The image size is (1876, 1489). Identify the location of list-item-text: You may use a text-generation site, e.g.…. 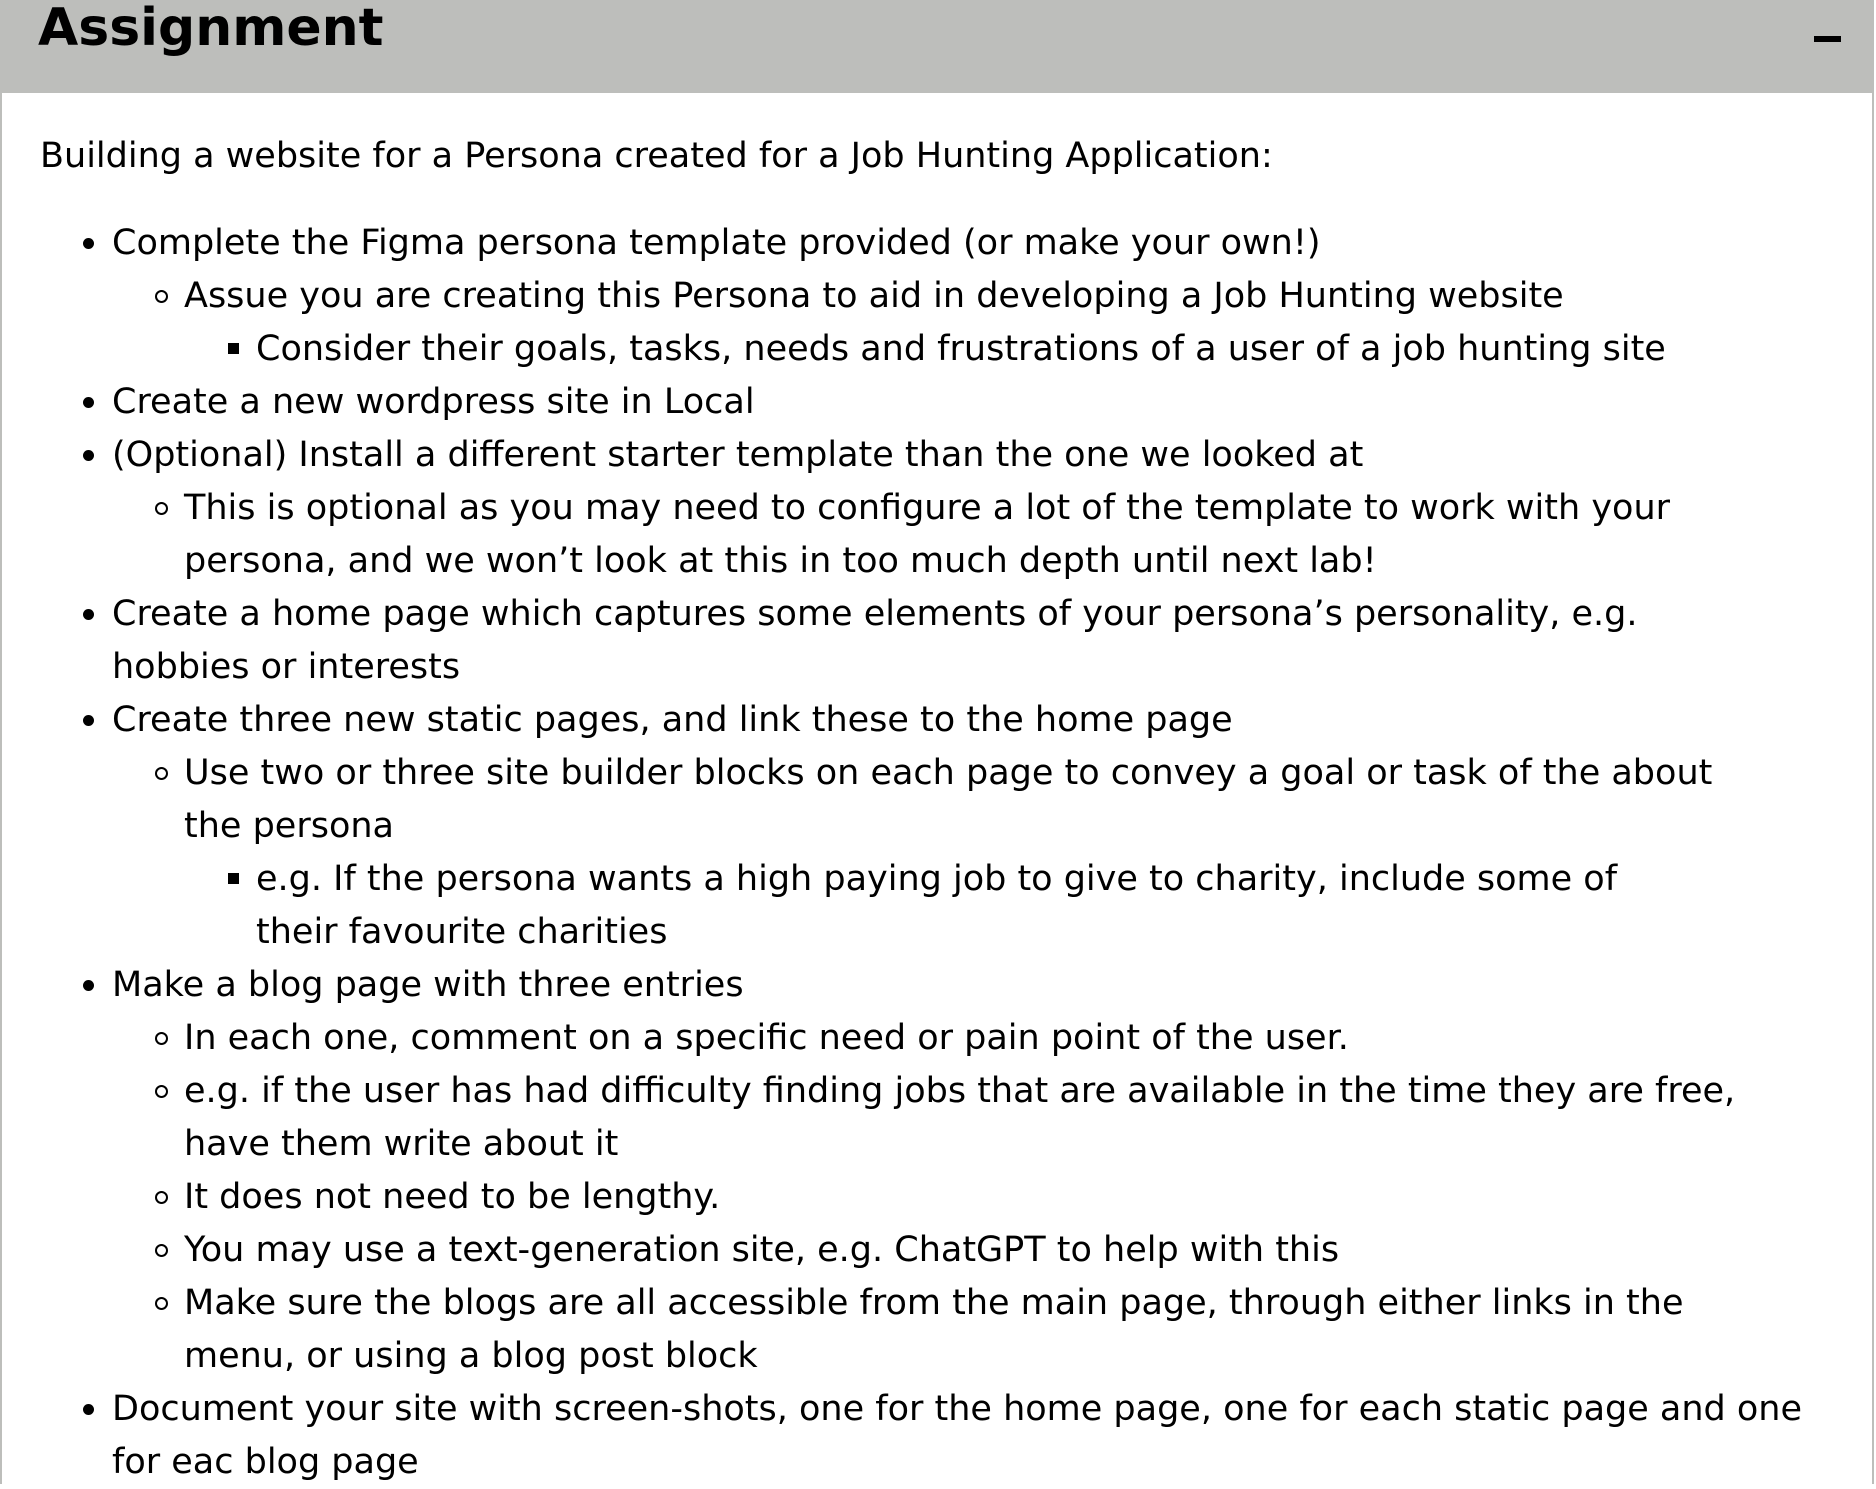
(762, 1250).